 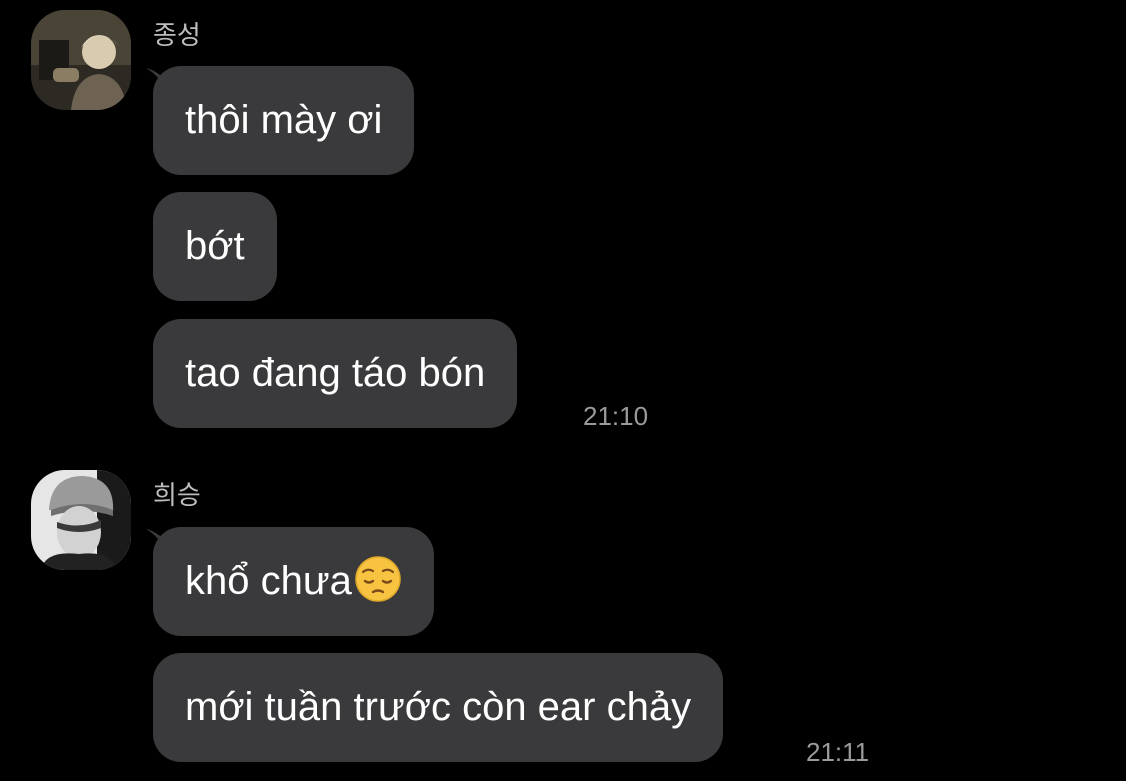 I want to click on message-bubble: thôi mày ơi, so click(x=284, y=120).